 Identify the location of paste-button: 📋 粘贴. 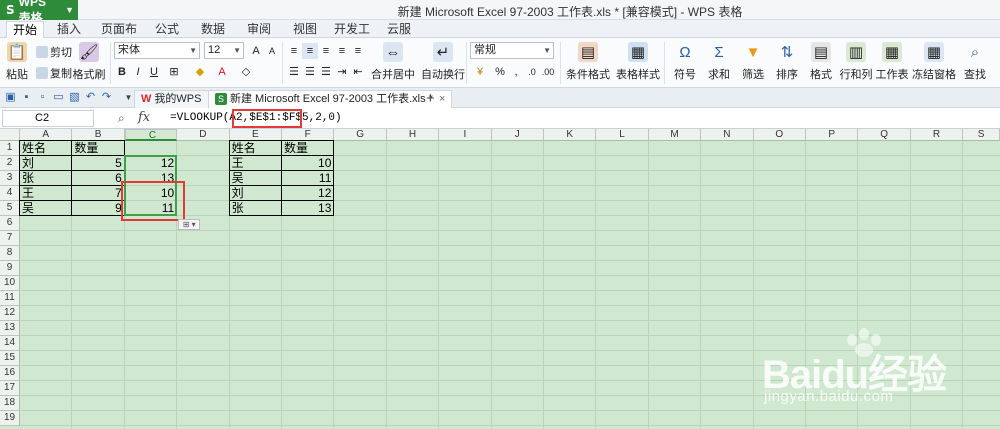
(17, 62).